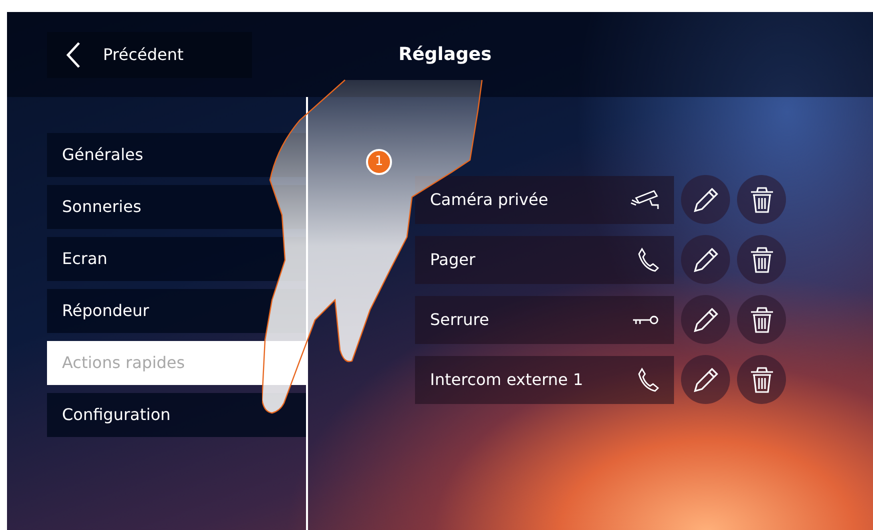 The image size is (873, 530). What do you see at coordinates (149, 55) in the screenshot?
I see `back-button: Précédent` at bounding box center [149, 55].